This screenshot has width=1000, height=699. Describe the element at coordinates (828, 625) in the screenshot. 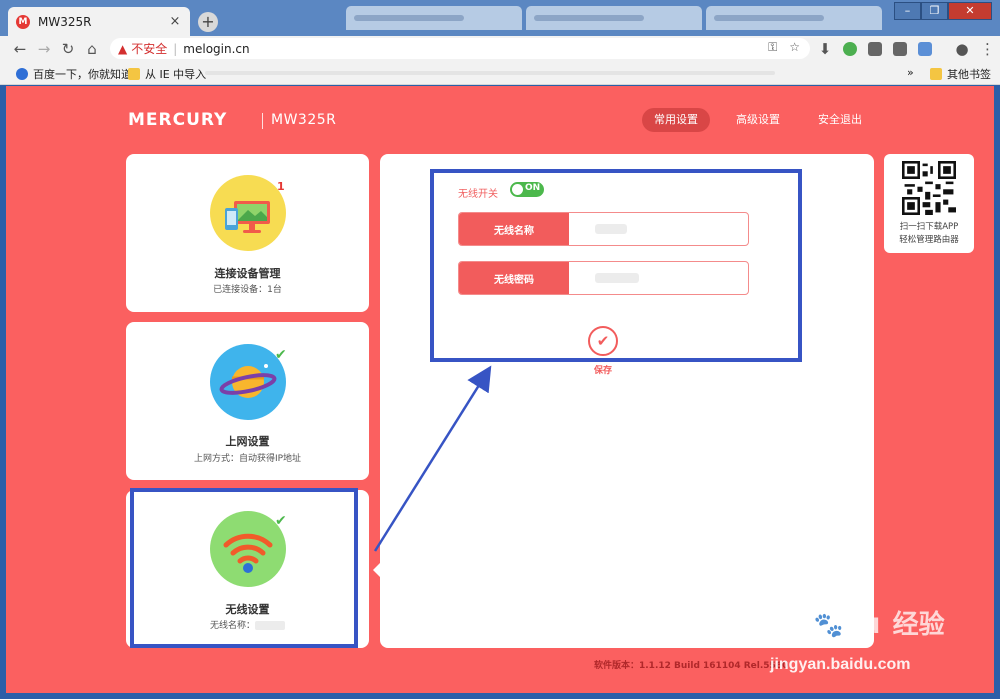

I see `watermark-paw-icon: 🐾` at that location.